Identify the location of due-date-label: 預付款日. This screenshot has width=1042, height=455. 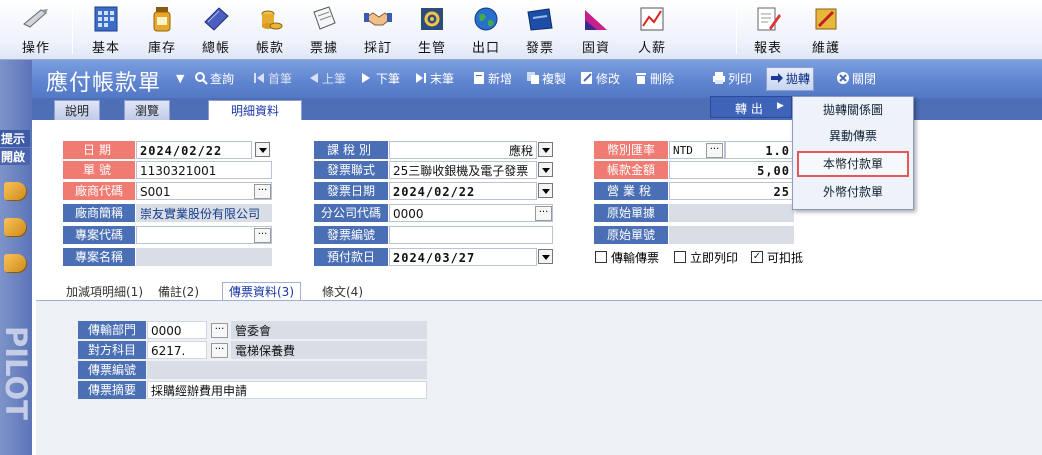
(351, 257).